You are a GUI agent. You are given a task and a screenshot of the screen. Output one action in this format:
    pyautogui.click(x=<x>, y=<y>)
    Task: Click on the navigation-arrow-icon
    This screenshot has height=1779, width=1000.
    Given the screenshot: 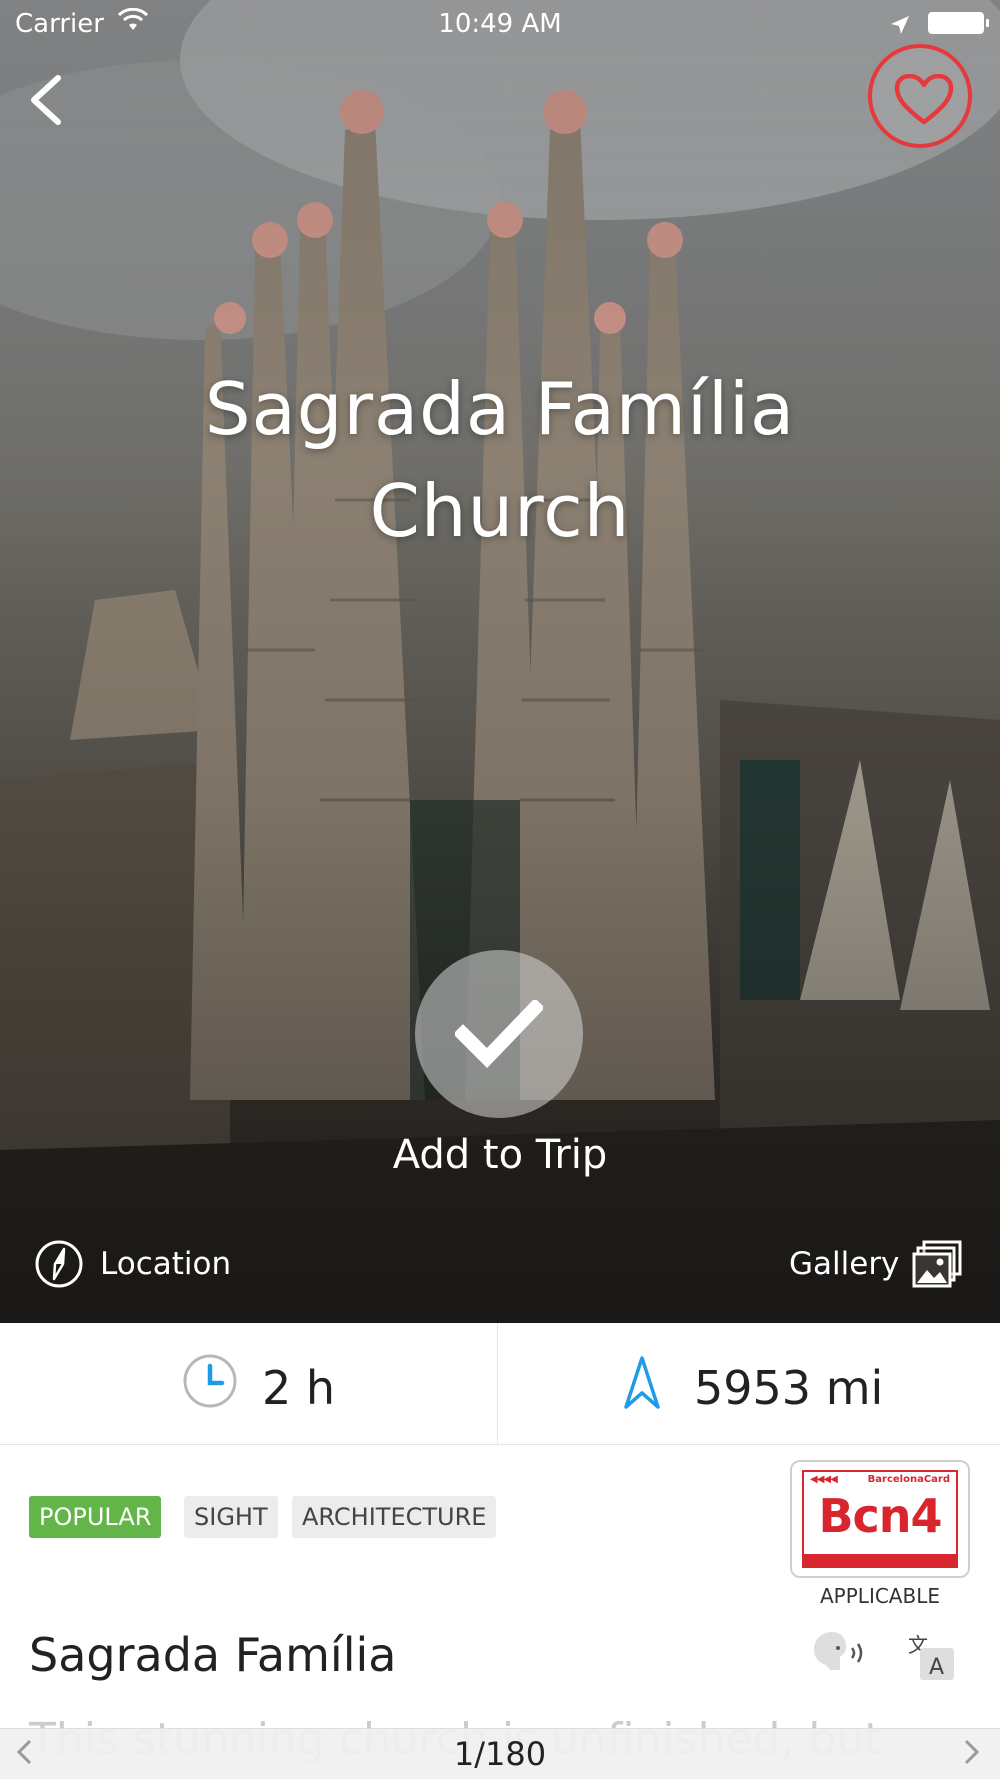 What is the action you would take?
    pyautogui.click(x=642, y=1385)
    